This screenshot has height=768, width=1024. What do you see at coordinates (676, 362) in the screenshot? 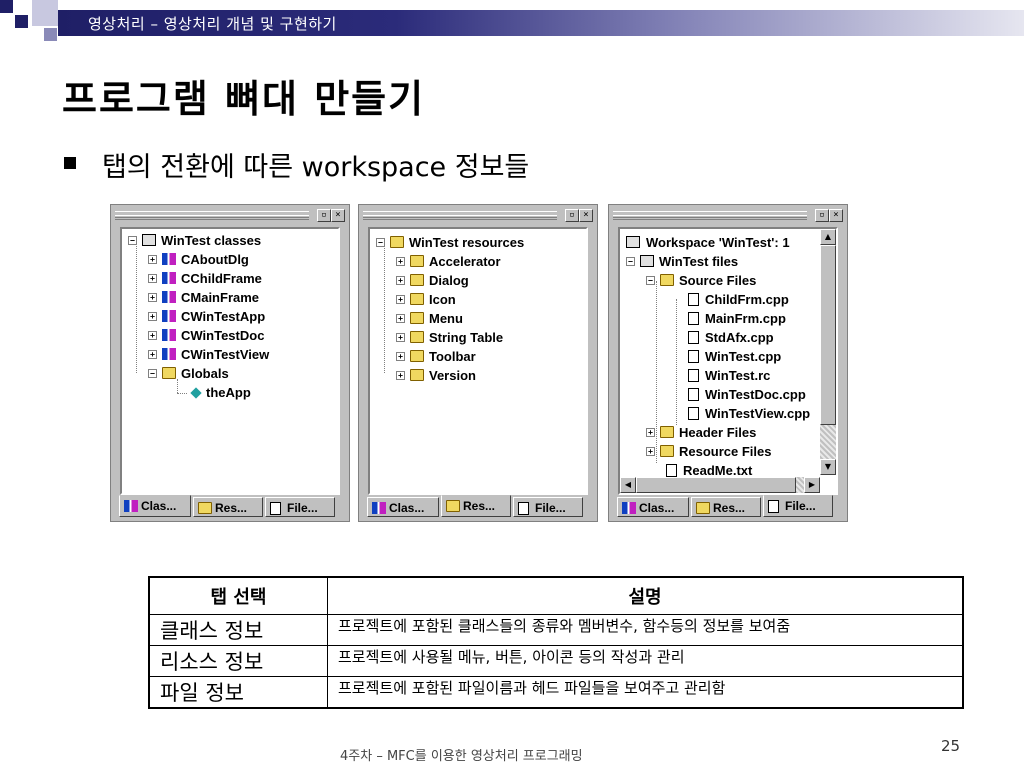
I see `tree-line` at bounding box center [676, 362].